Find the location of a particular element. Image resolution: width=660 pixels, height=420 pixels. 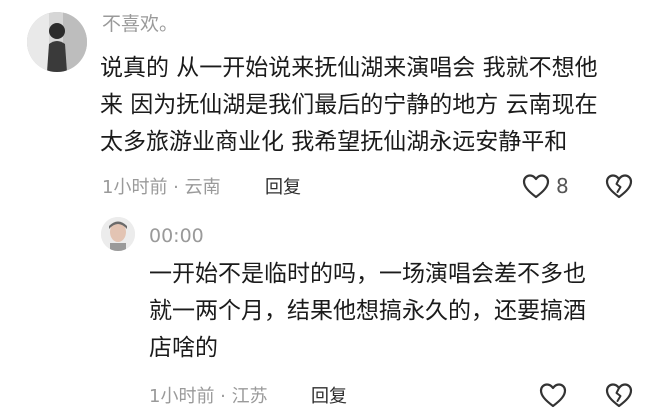

comment-meta: 1小时前 · 江苏 is located at coordinates (208, 396).